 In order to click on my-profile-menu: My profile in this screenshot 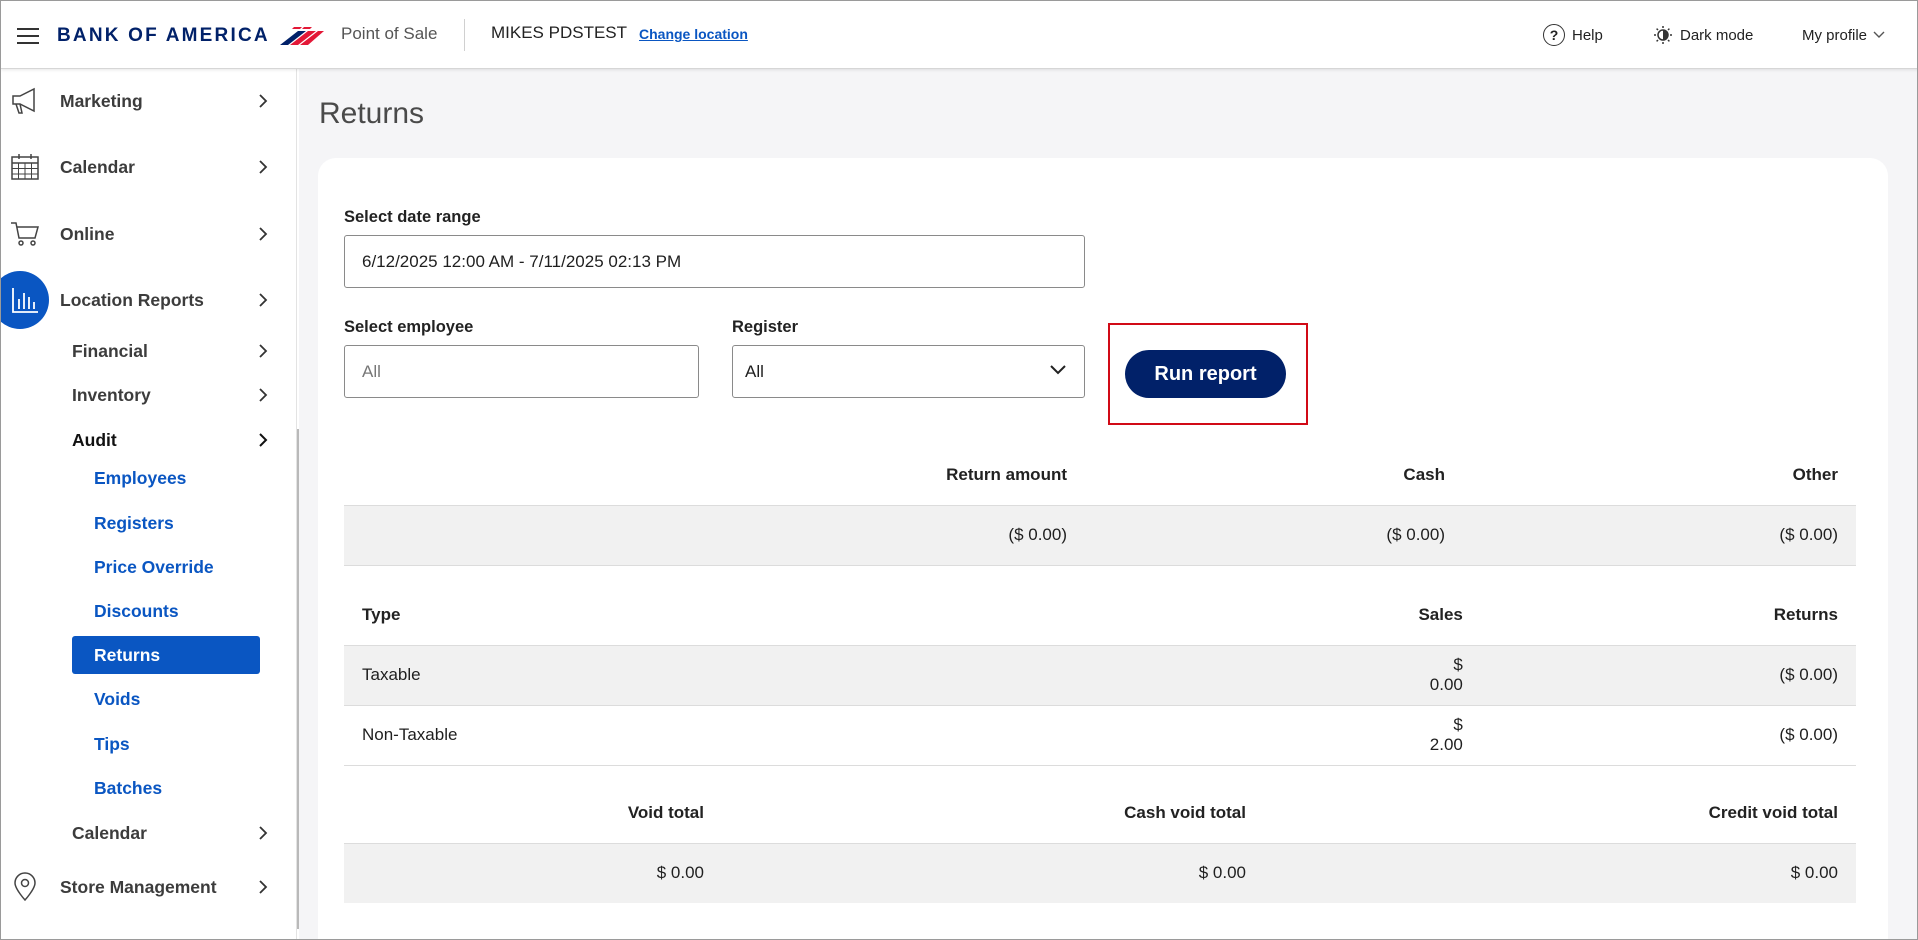, I will do `click(1843, 35)`.